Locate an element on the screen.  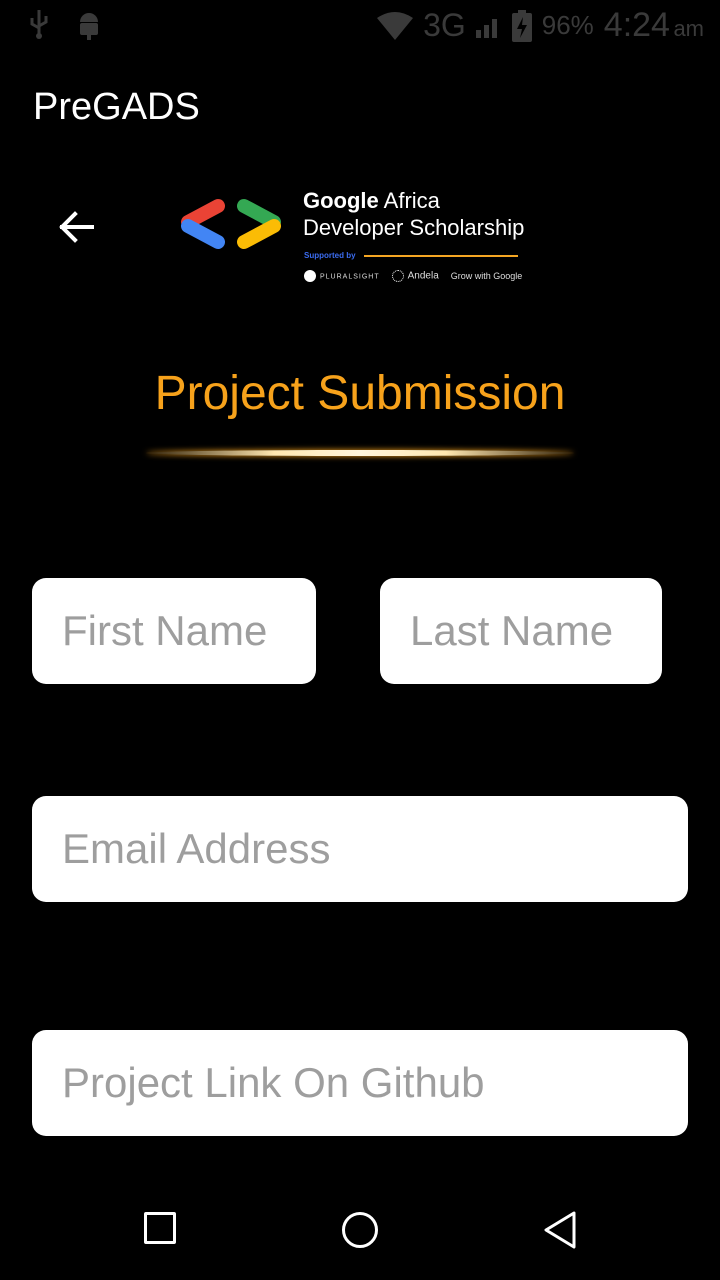
signal-icon is located at coordinates (486, 28).